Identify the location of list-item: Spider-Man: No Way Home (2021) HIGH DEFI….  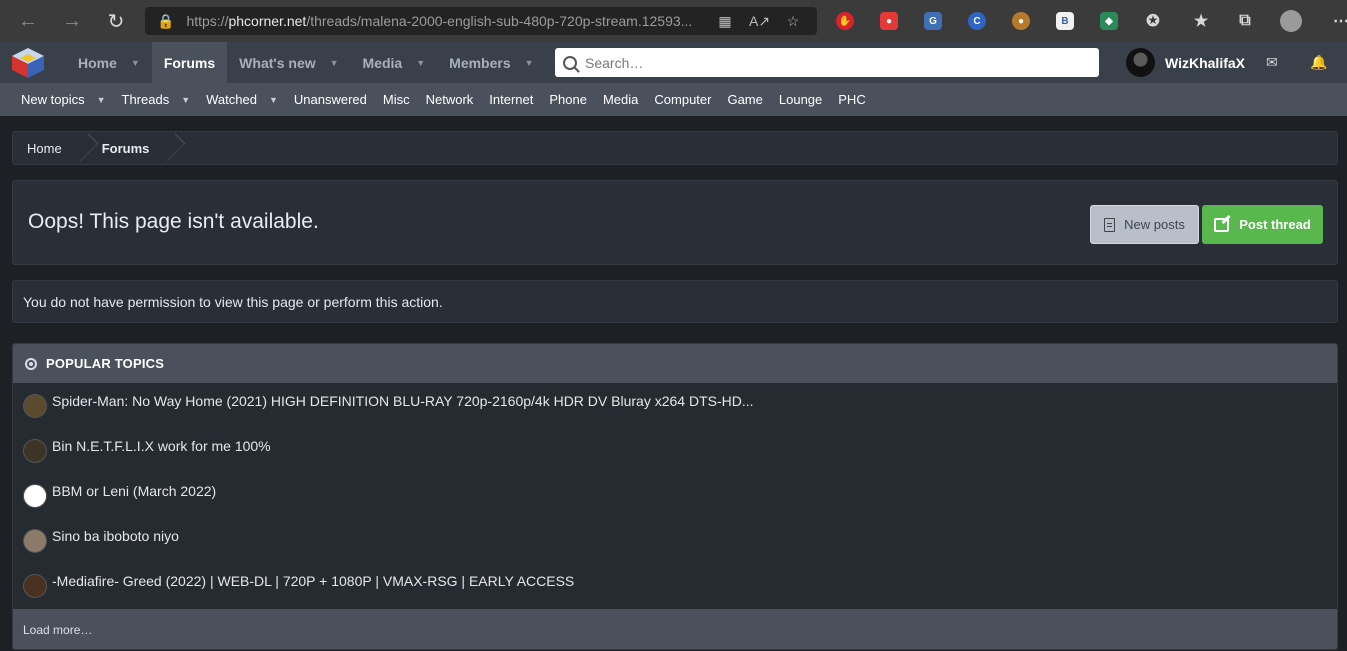
(675, 405).